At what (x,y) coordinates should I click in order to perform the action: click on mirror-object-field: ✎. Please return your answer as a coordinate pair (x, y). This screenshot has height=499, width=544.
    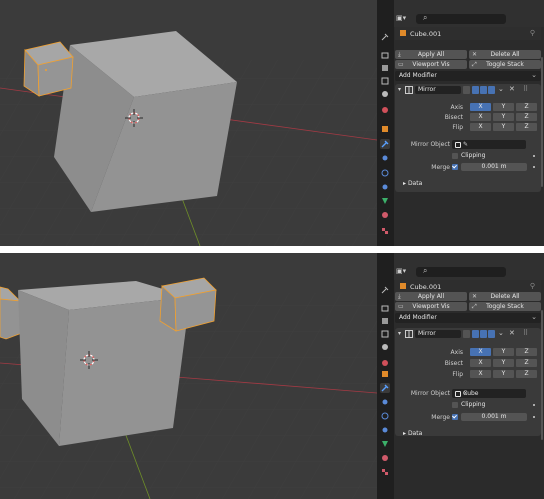
    Looking at the image, I should click on (489, 144).